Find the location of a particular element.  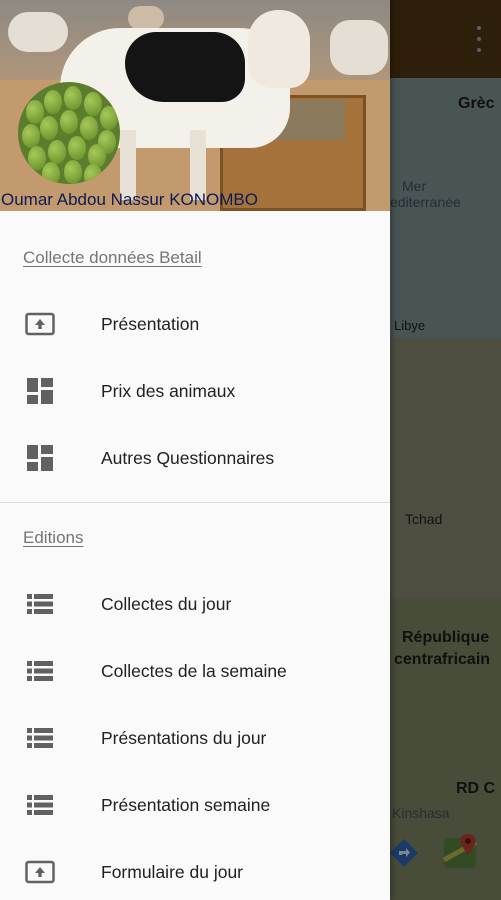

menu-item-label: Présentation is located at coordinates (150, 323).